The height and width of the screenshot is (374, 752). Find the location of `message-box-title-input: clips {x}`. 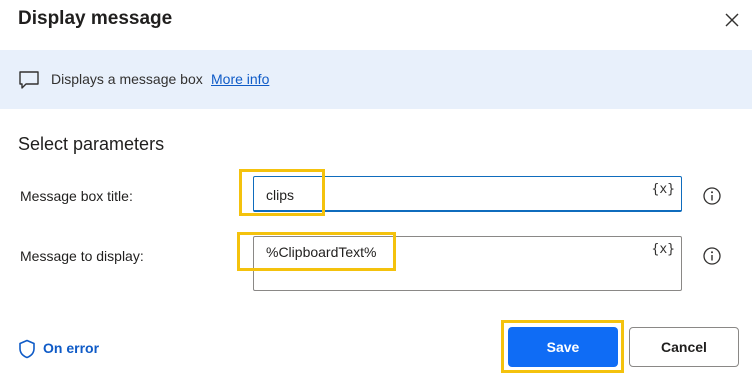

message-box-title-input: clips {x} is located at coordinates (467, 194).